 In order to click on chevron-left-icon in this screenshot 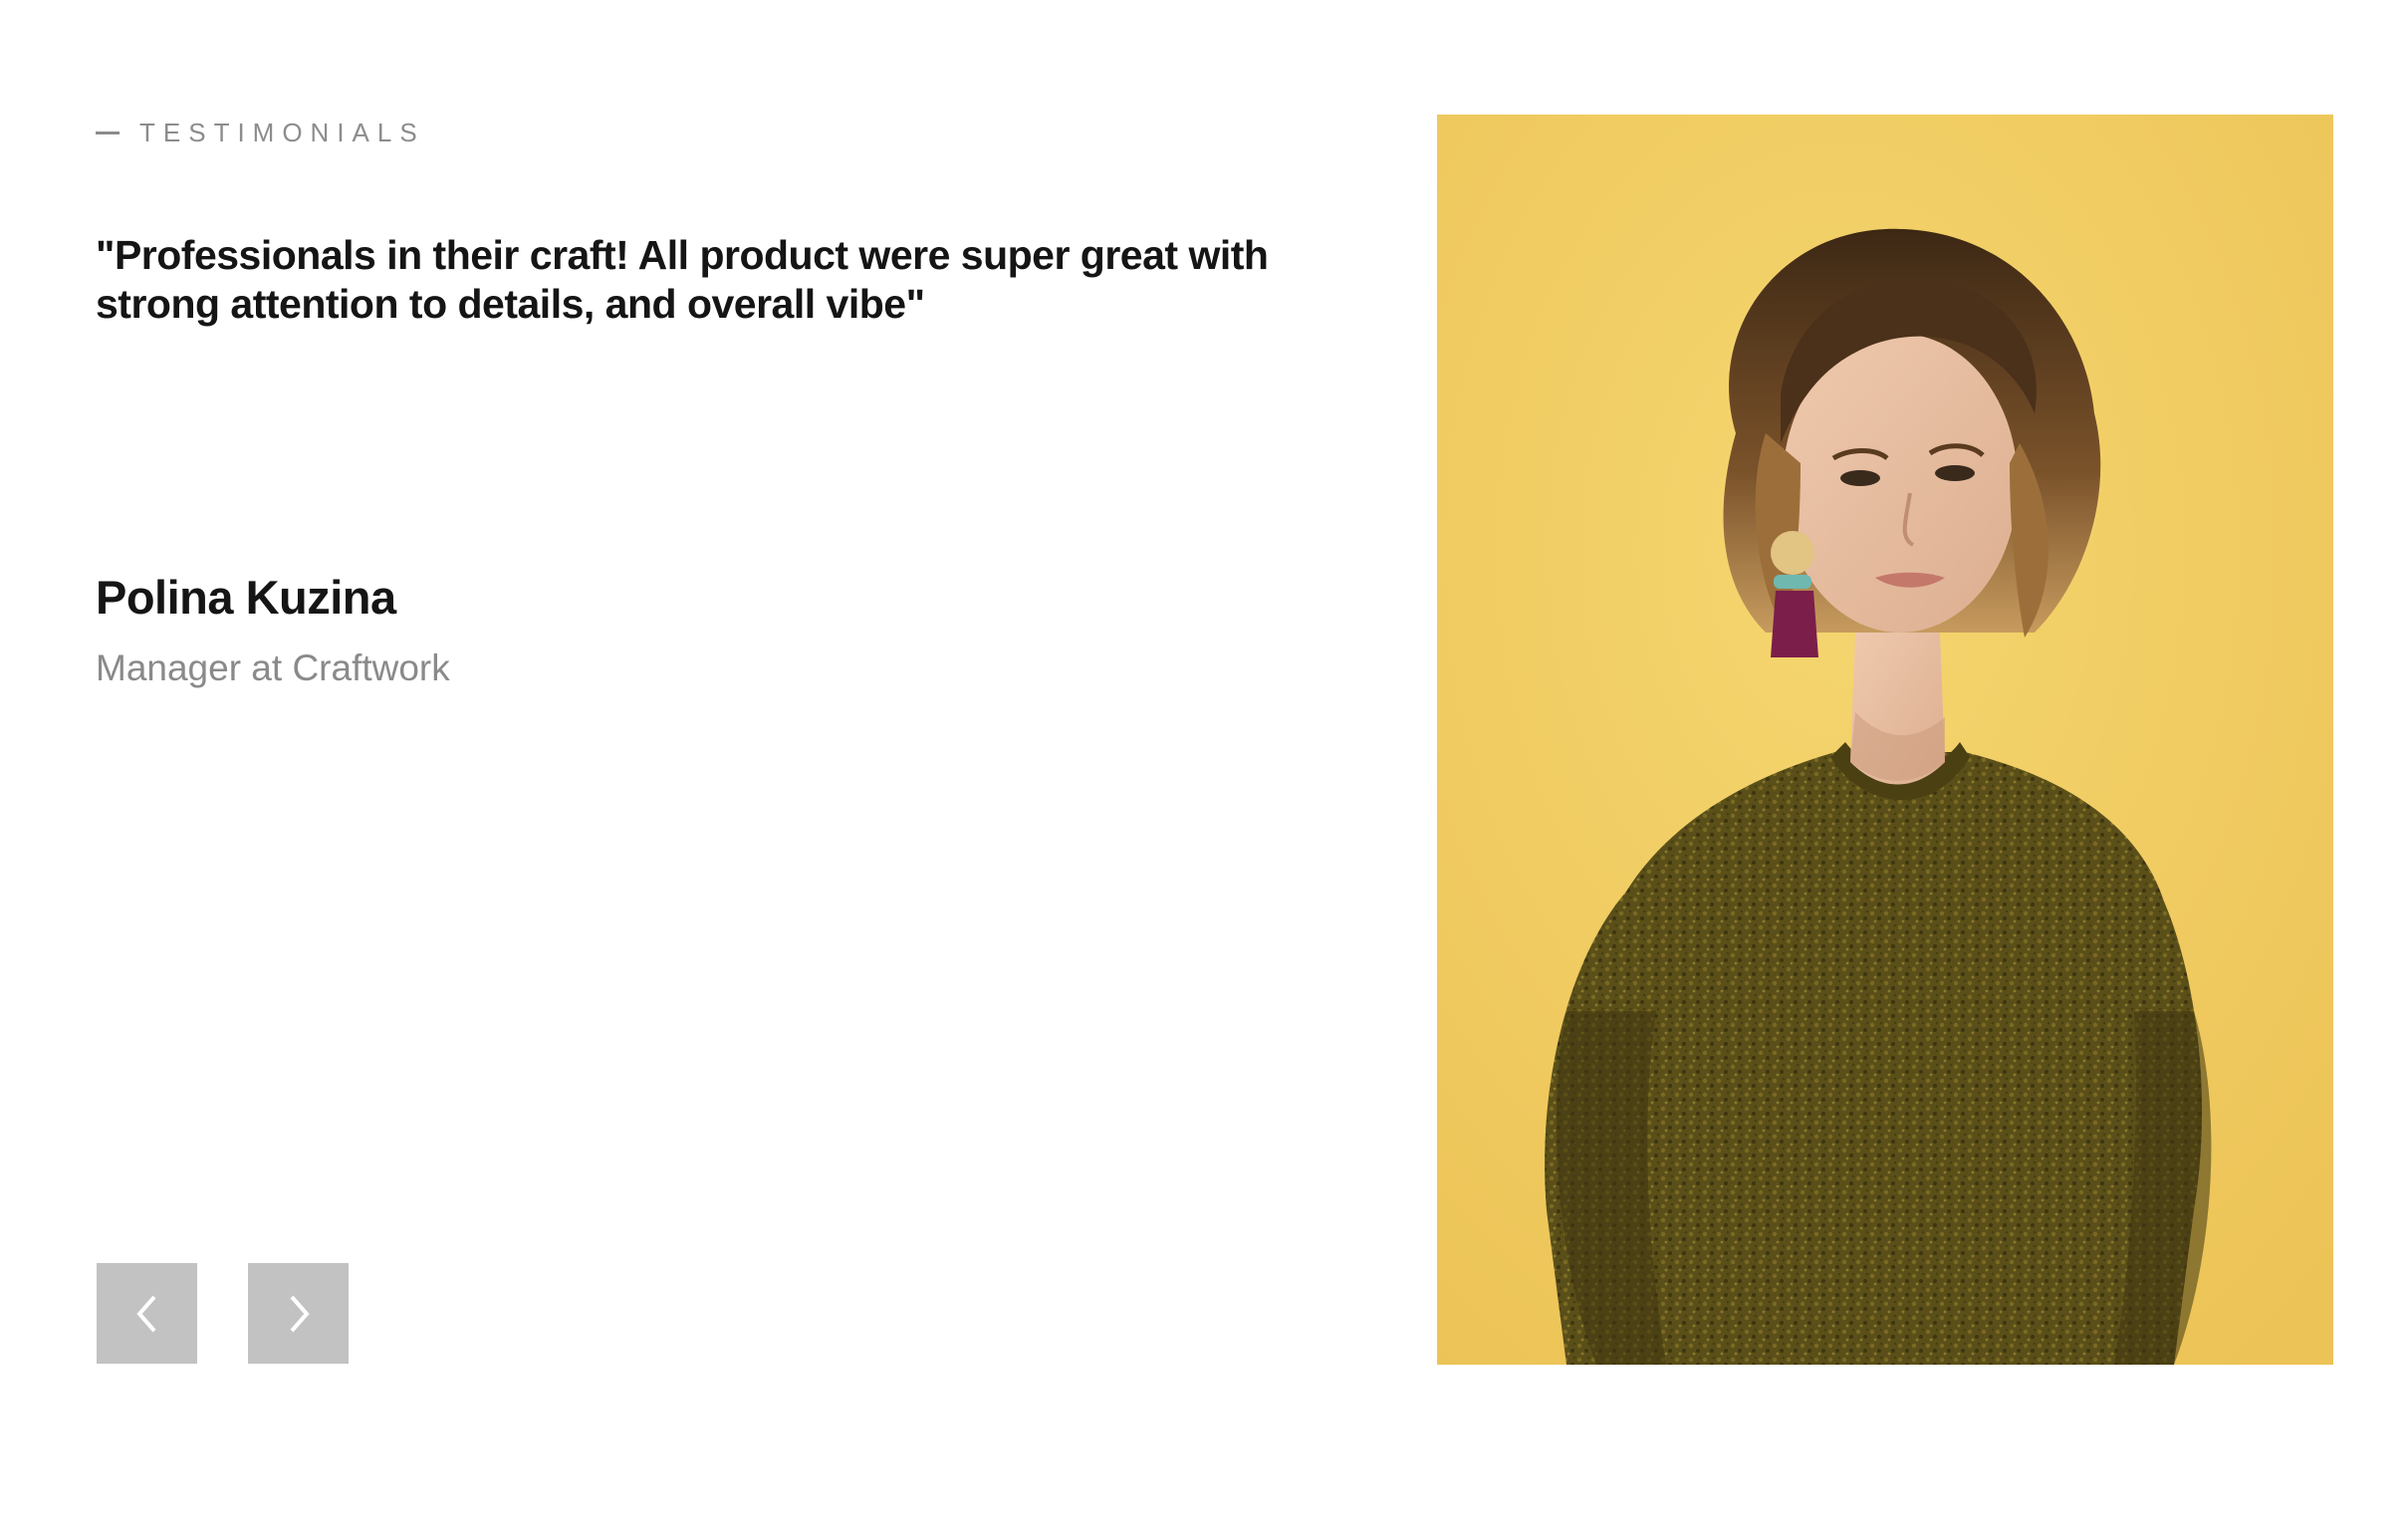, I will do `click(145, 1313)`.